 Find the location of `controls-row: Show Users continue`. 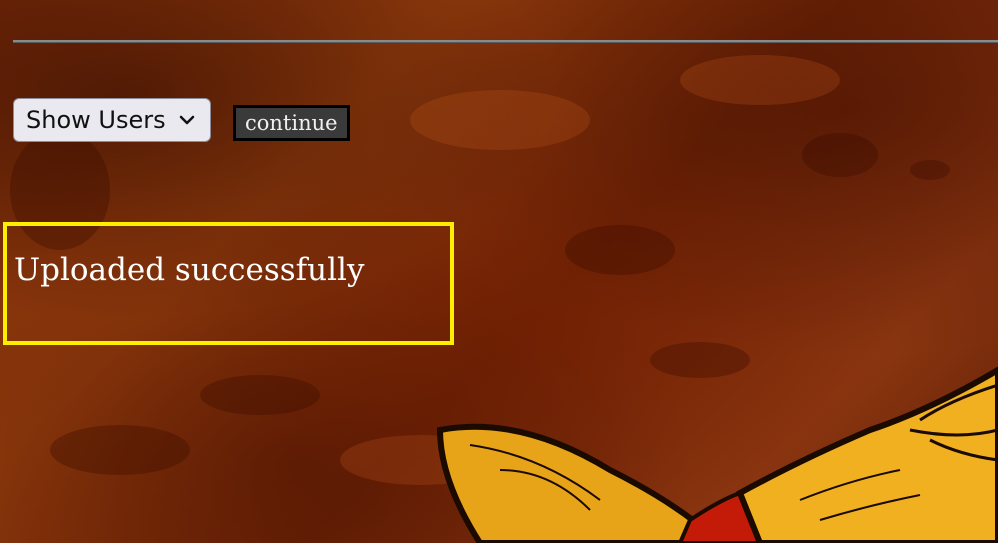

controls-row: Show Users continue is located at coordinates (181, 120).